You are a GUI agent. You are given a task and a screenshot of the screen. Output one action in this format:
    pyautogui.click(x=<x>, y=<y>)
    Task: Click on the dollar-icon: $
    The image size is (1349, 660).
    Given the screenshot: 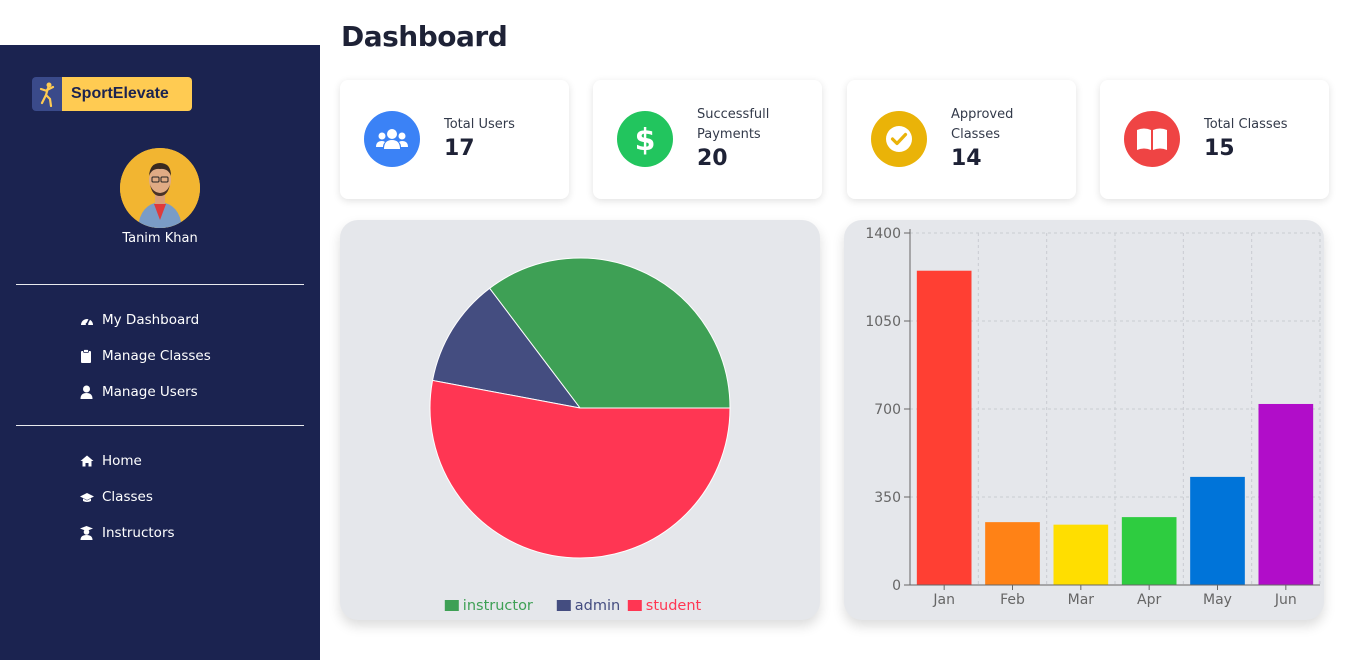 What is the action you would take?
    pyautogui.click(x=645, y=139)
    